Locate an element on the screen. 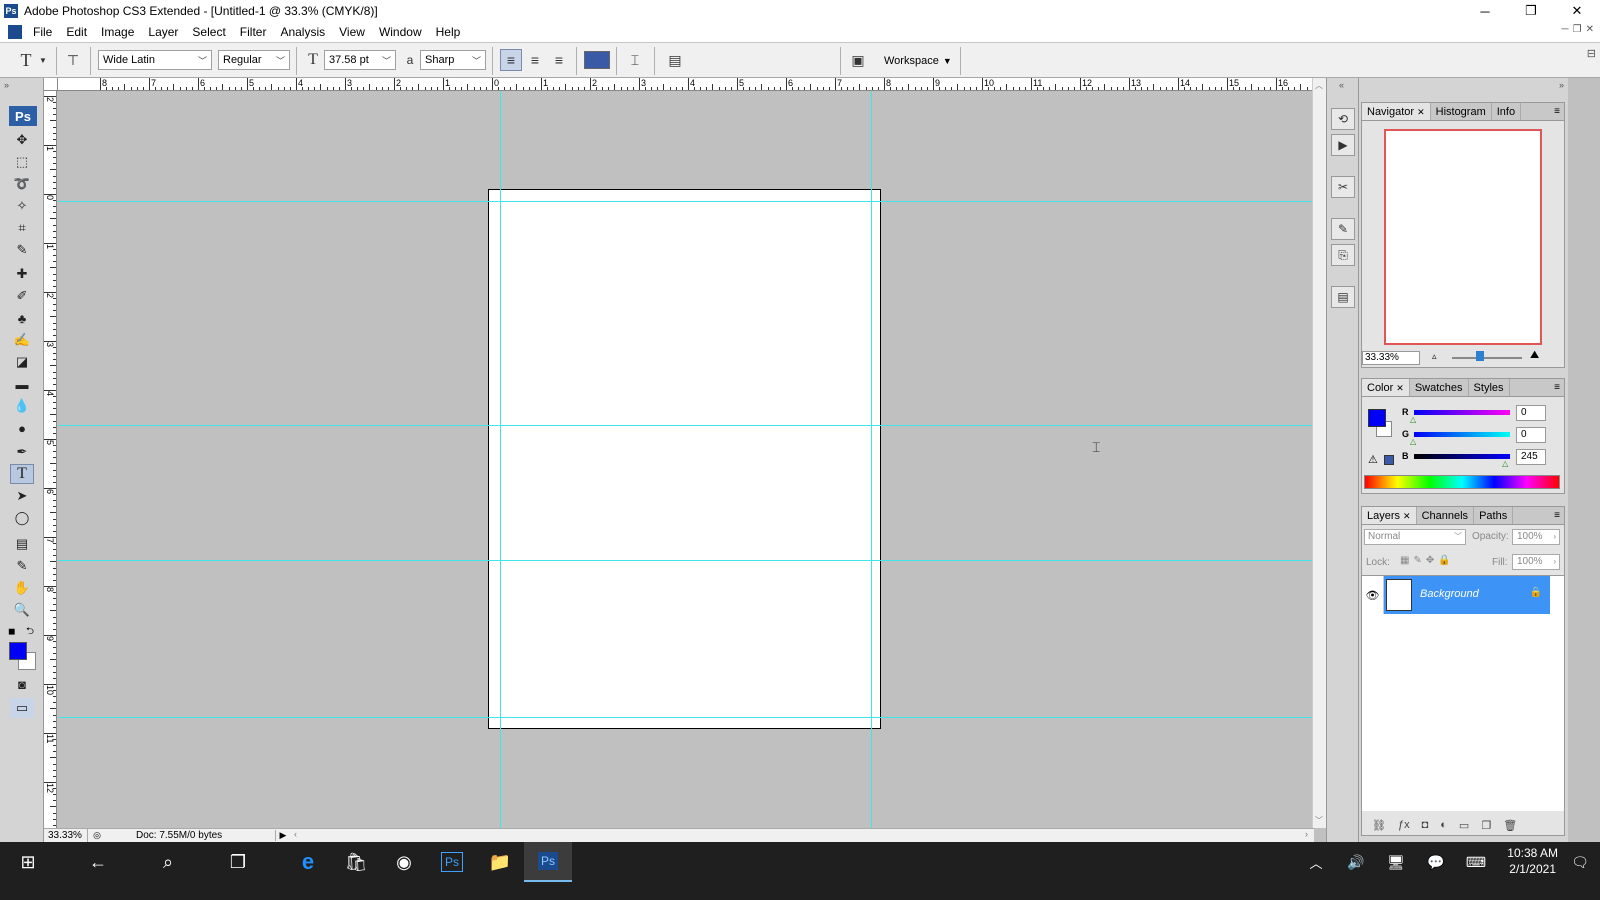  expand-dock-icon: « is located at coordinates (1341, 85).